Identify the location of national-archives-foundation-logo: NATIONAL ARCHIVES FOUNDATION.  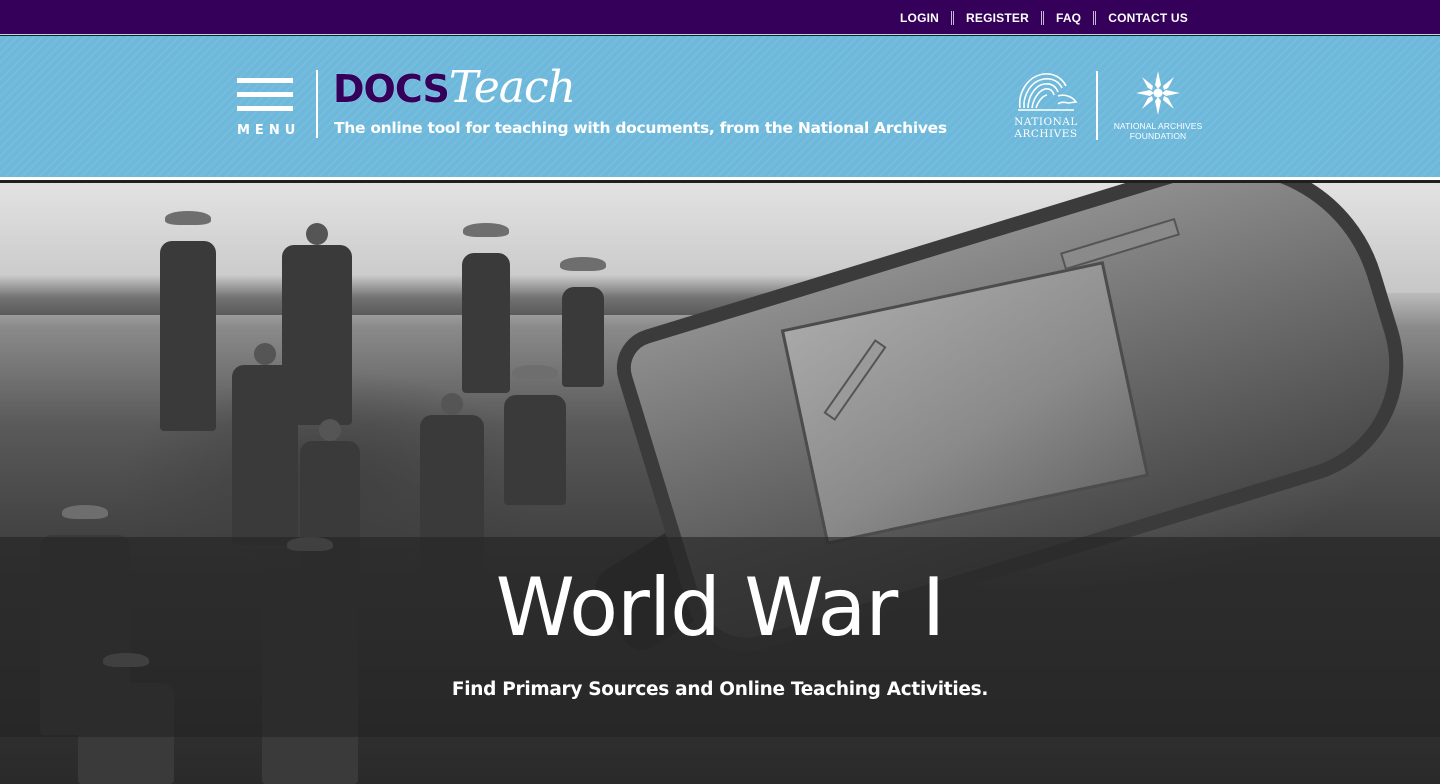
(1158, 107).